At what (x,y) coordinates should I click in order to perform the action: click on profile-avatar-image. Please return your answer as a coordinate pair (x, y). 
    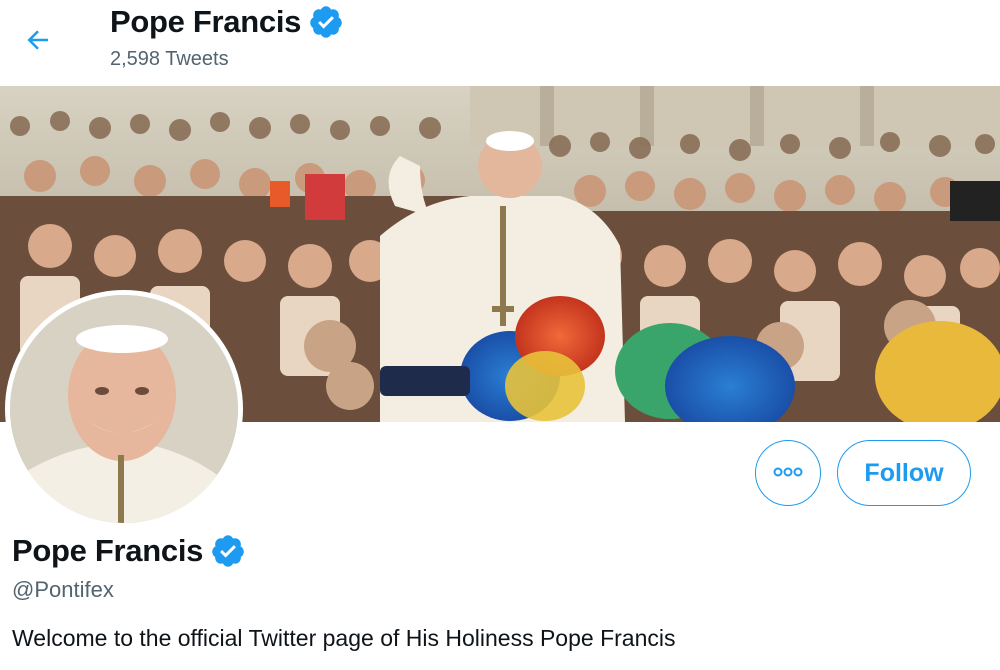
    Looking at the image, I should click on (124, 409).